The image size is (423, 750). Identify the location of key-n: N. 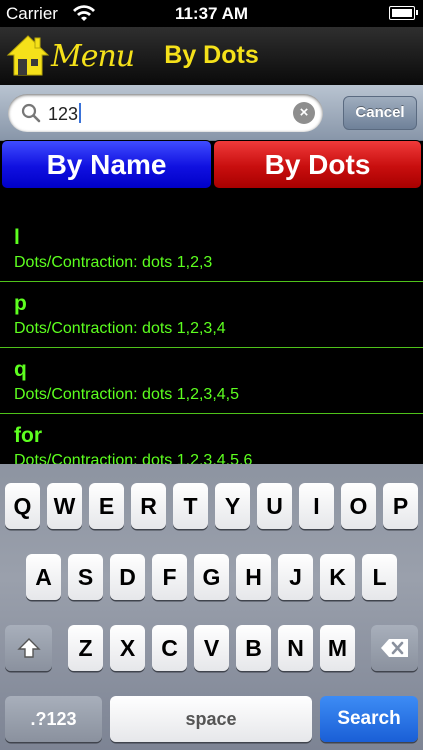
(295, 648).